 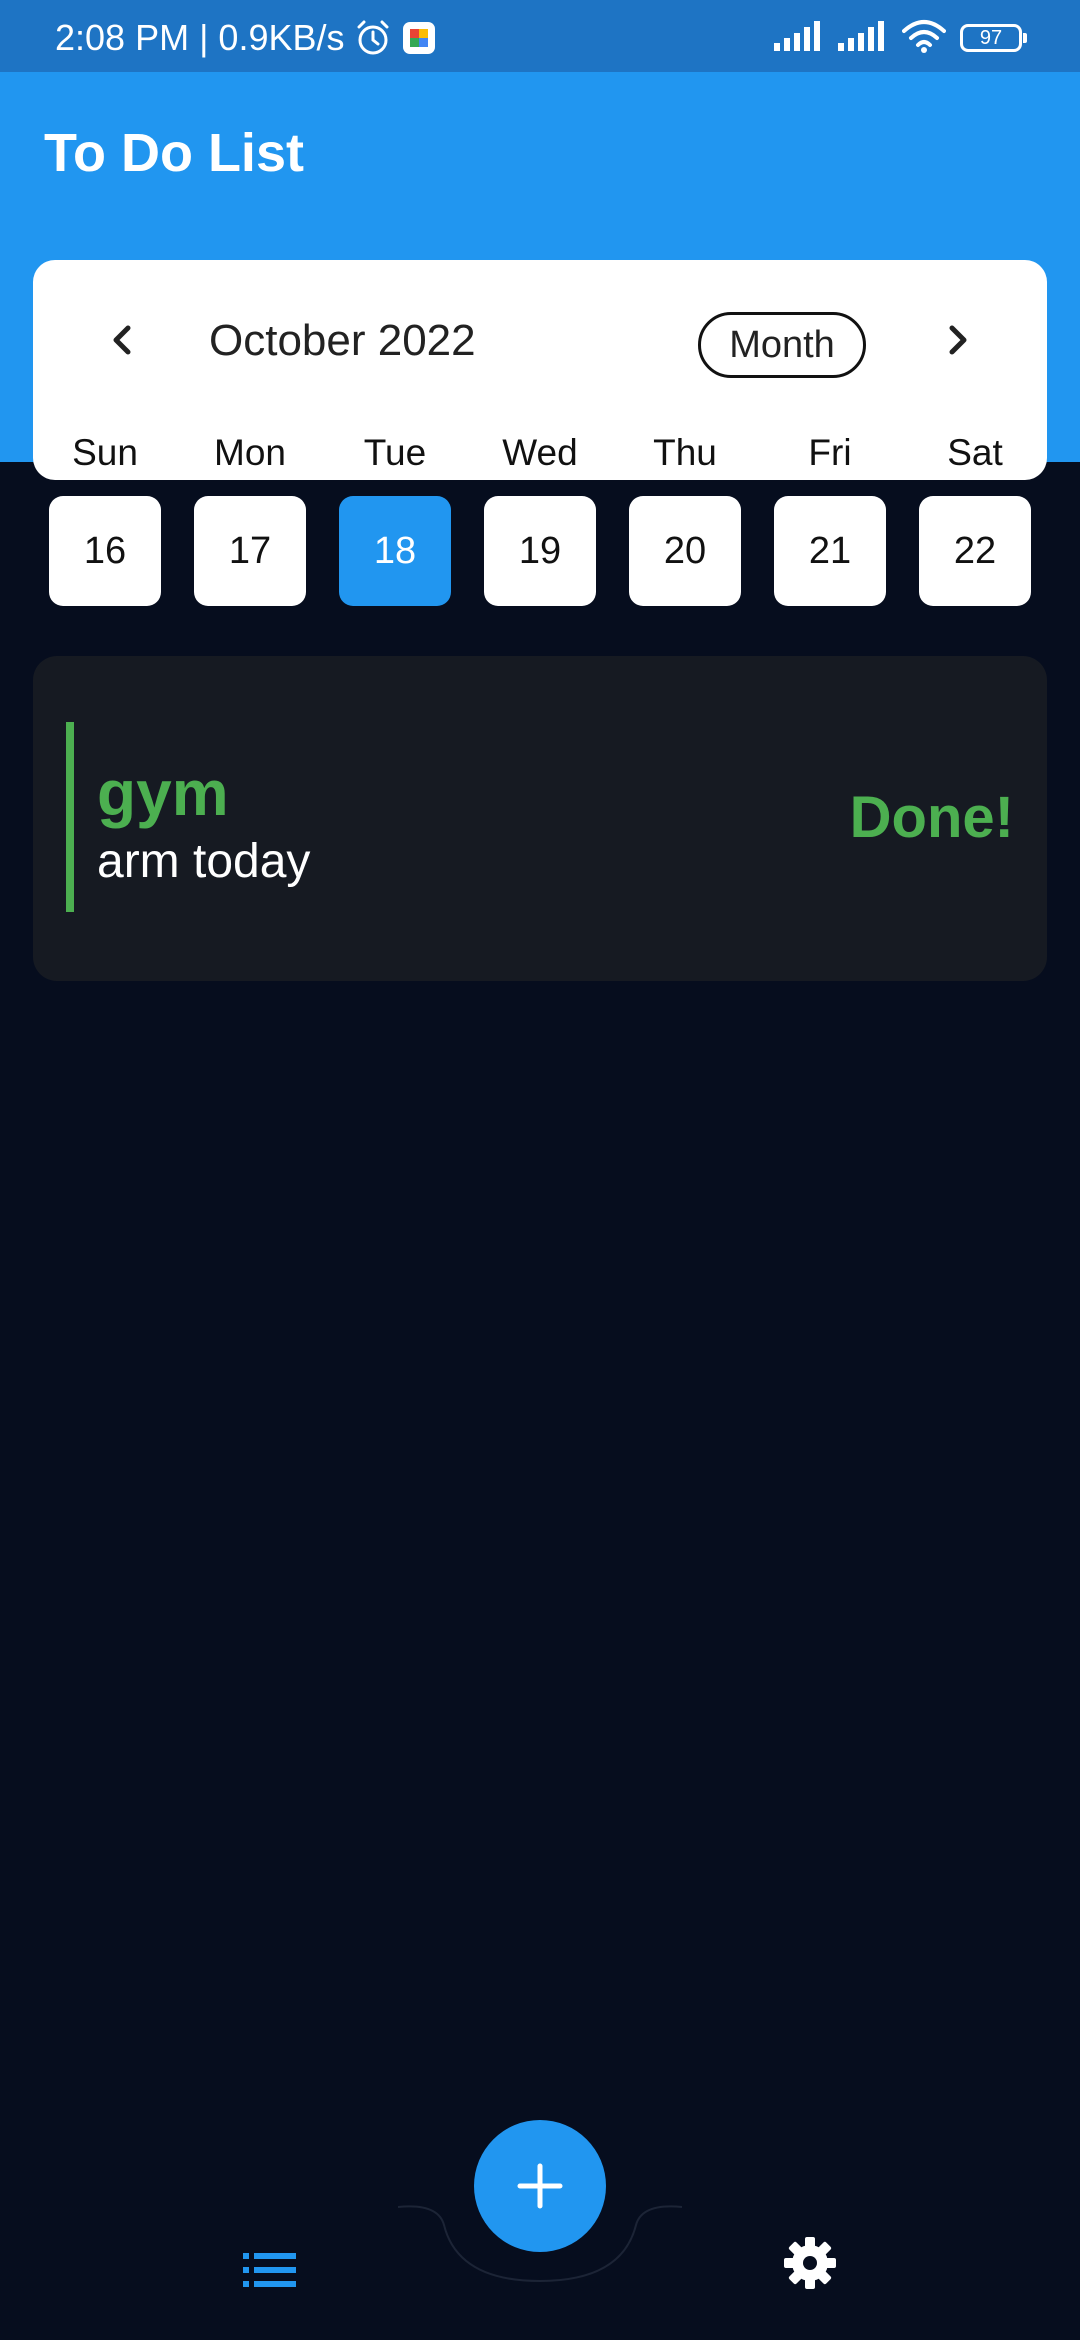 I want to click on wifi-icon, so click(x=924, y=38).